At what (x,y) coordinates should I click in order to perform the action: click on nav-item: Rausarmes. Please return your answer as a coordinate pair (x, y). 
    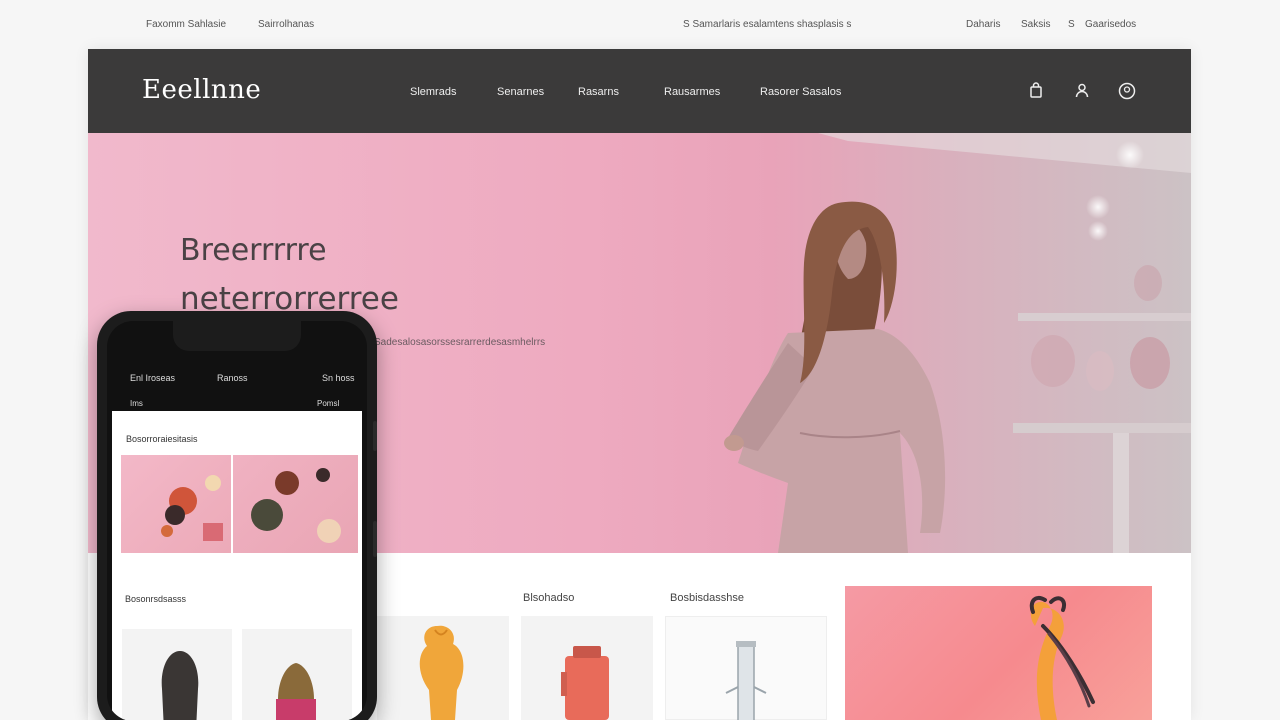
    Looking at the image, I should click on (692, 92).